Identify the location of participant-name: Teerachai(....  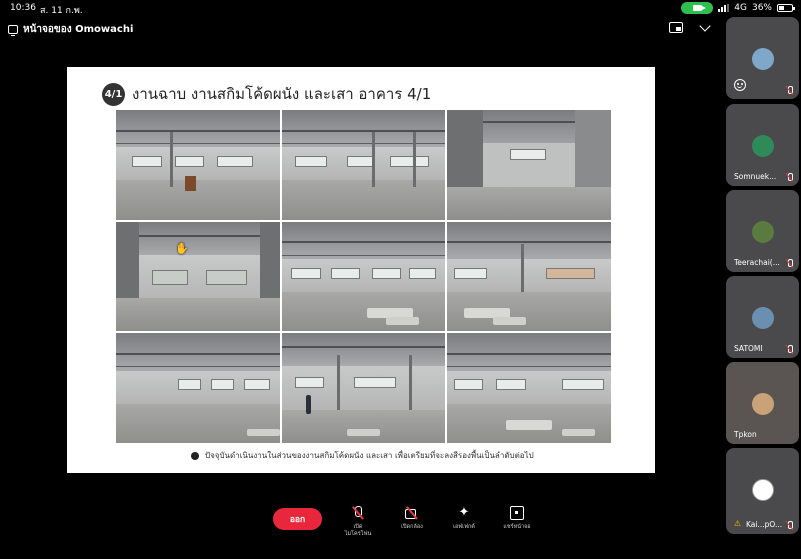
(757, 262).